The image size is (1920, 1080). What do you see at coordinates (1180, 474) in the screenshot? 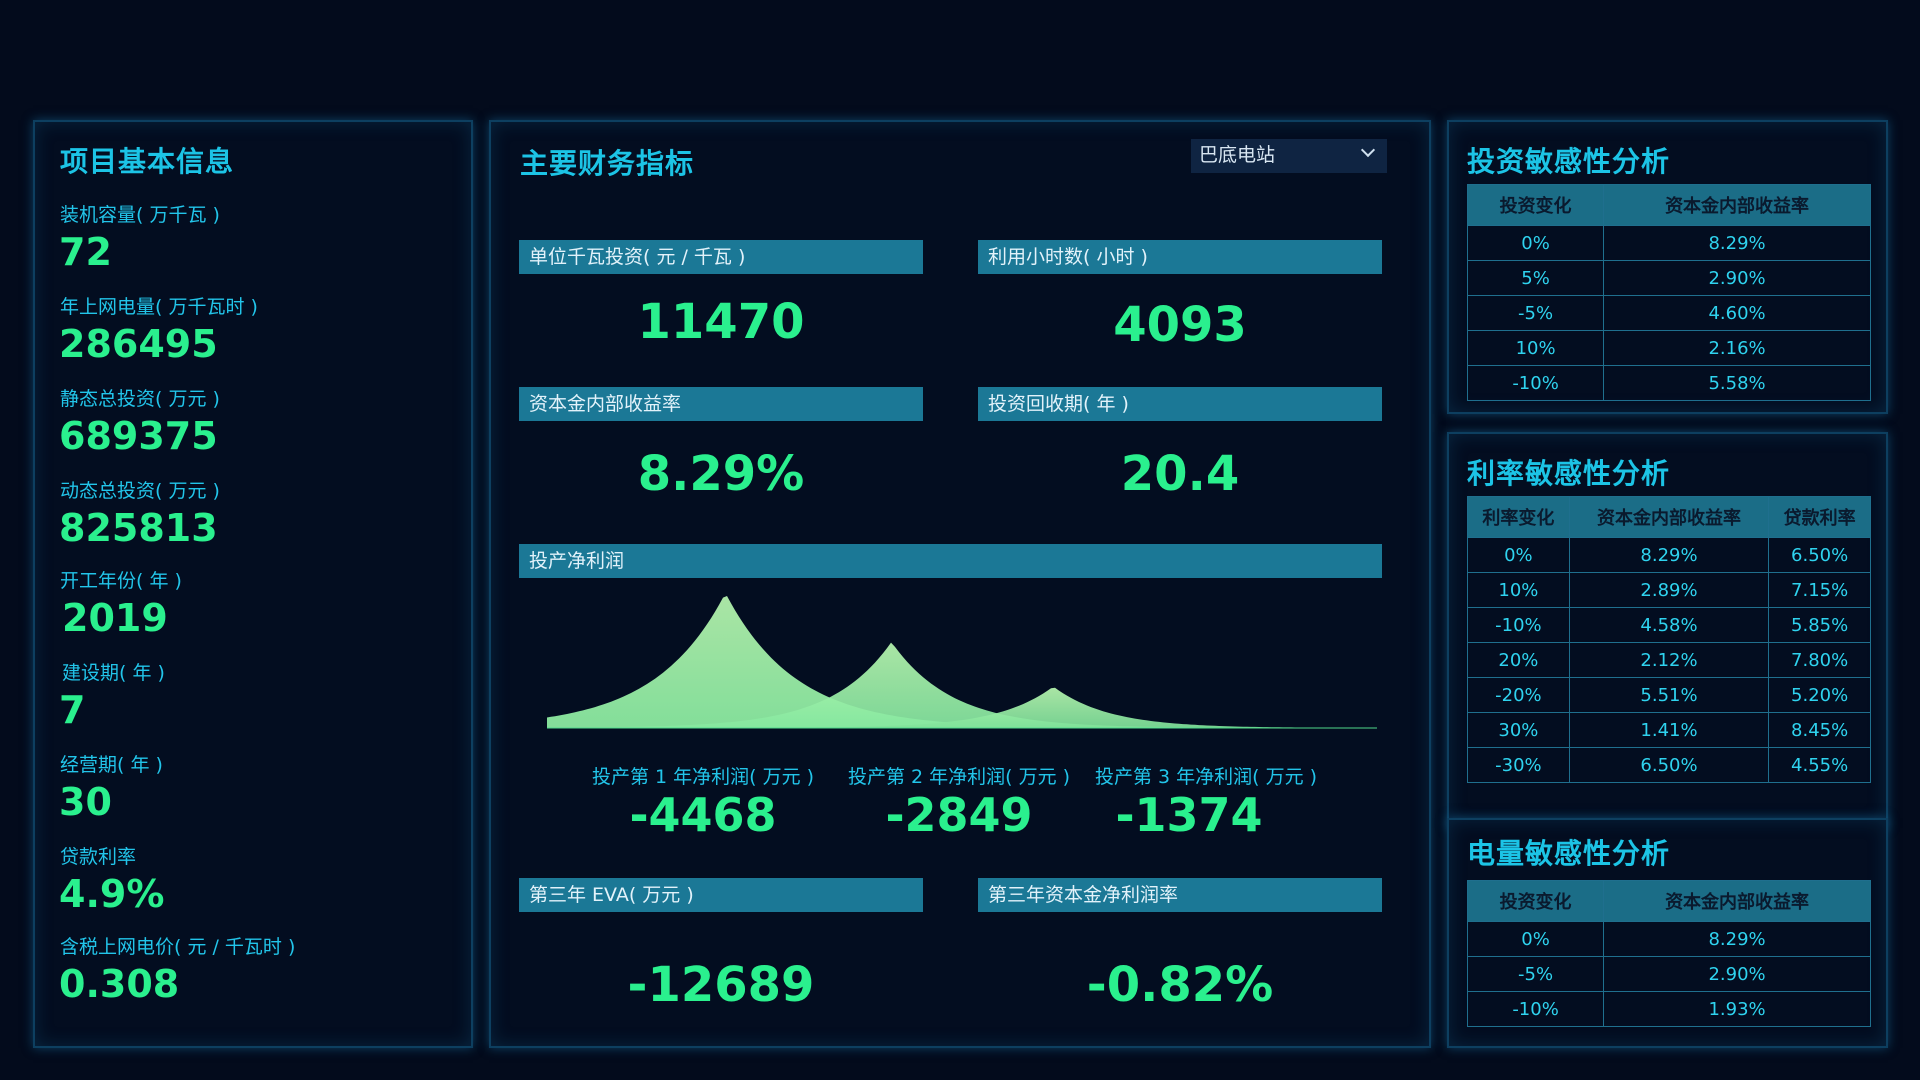
I see `kpi-value: 20.4` at bounding box center [1180, 474].